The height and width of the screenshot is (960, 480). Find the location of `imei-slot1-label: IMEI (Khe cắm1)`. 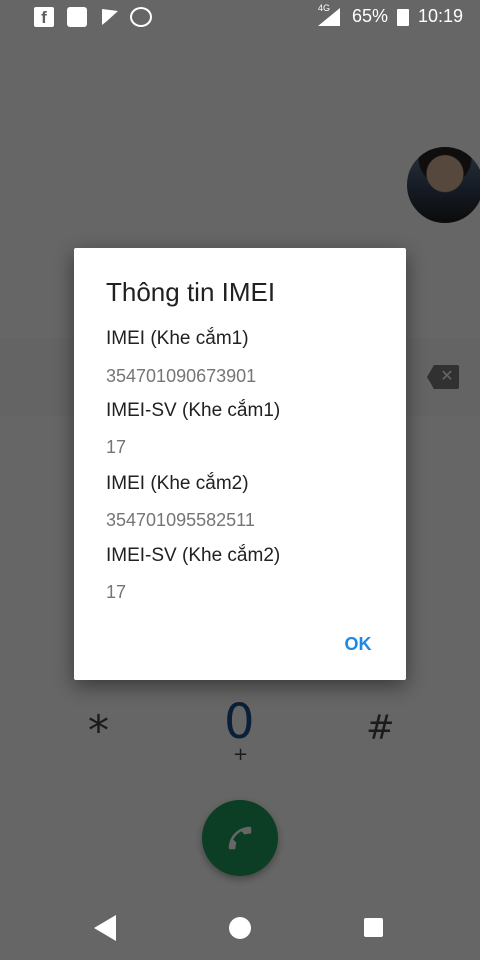

imei-slot1-label: IMEI (Khe cắm1) is located at coordinates (177, 338).